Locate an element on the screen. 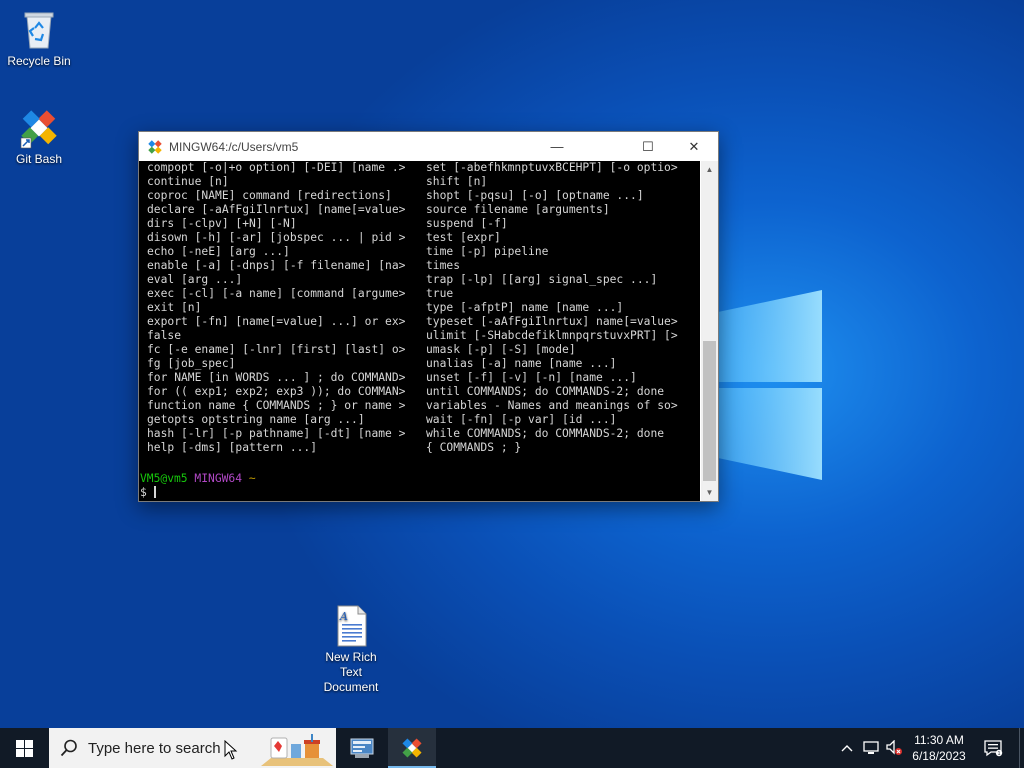  mouse-pointer-icon is located at coordinates (231, 750).